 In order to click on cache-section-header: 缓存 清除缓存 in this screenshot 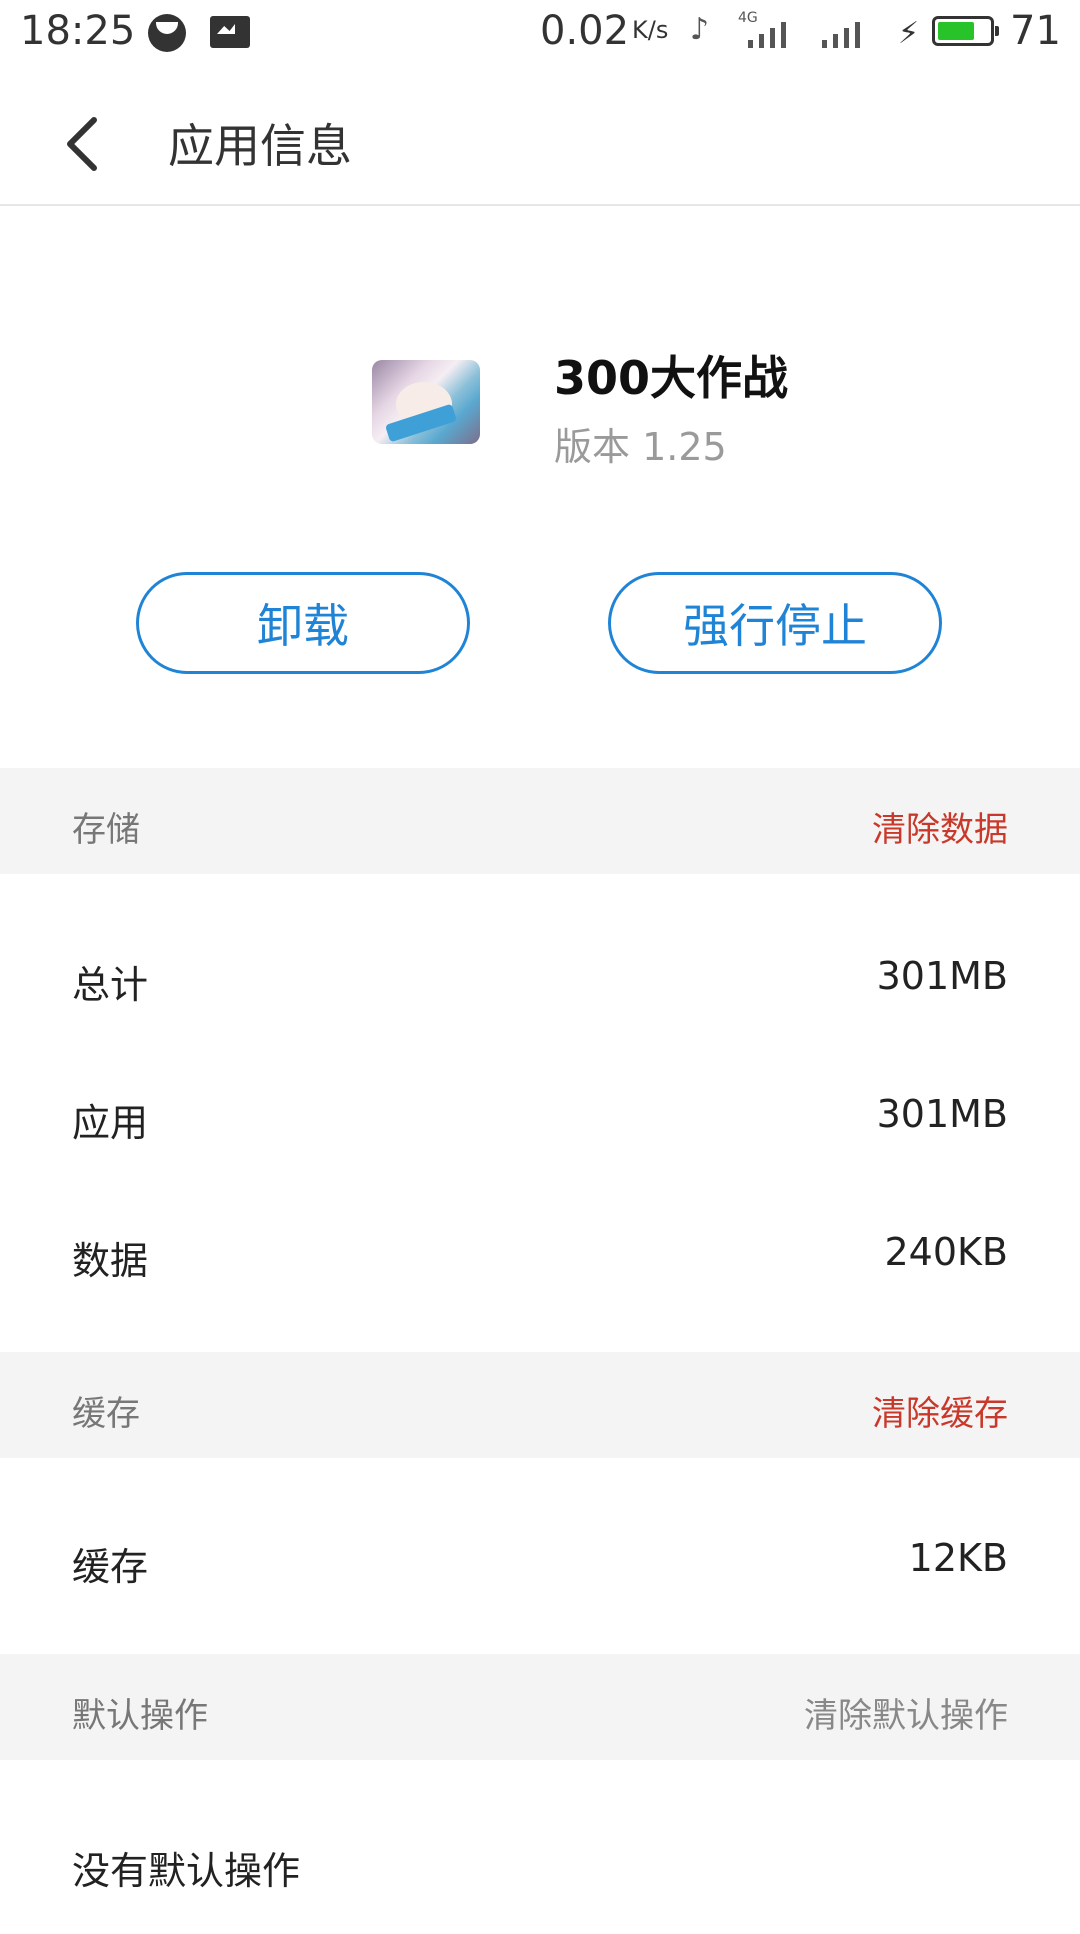, I will do `click(540, 1405)`.